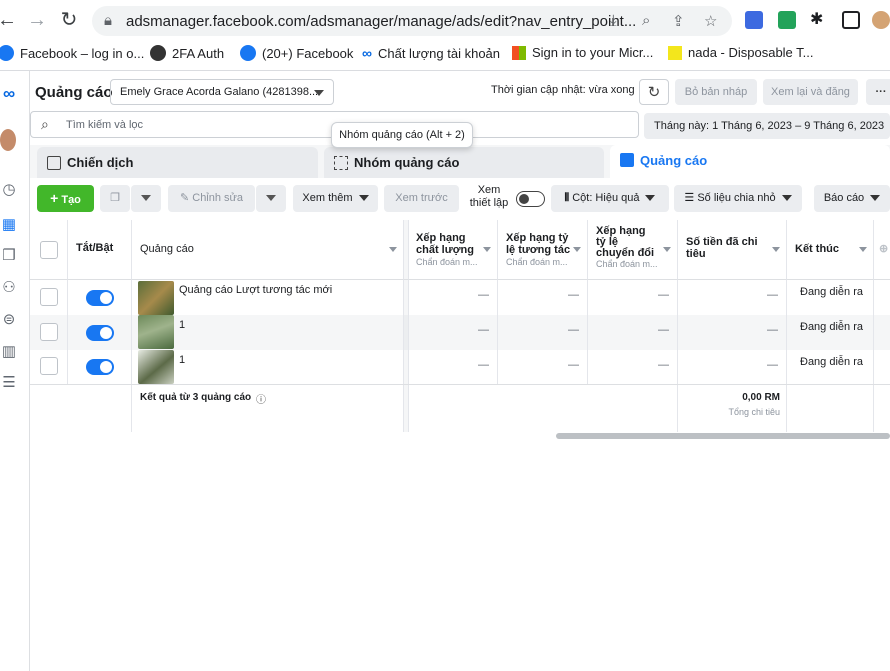 The height and width of the screenshot is (671, 890). Describe the element at coordinates (754, 412) in the screenshot. I see `summary-spent-sub: Tổng chi tiêu` at that location.